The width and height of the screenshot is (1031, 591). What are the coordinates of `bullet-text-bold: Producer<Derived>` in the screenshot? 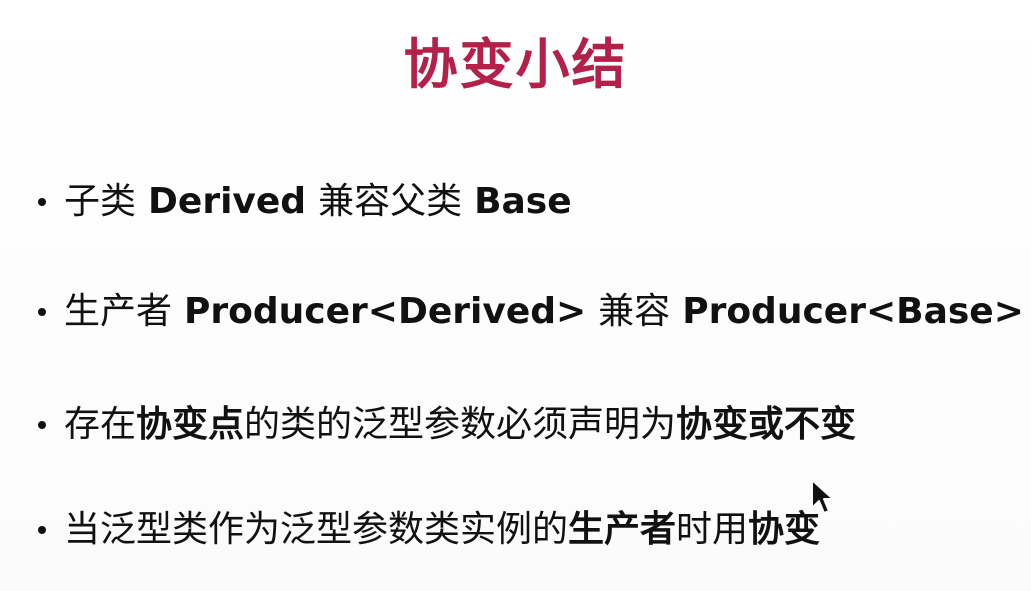 It's located at (385, 311).